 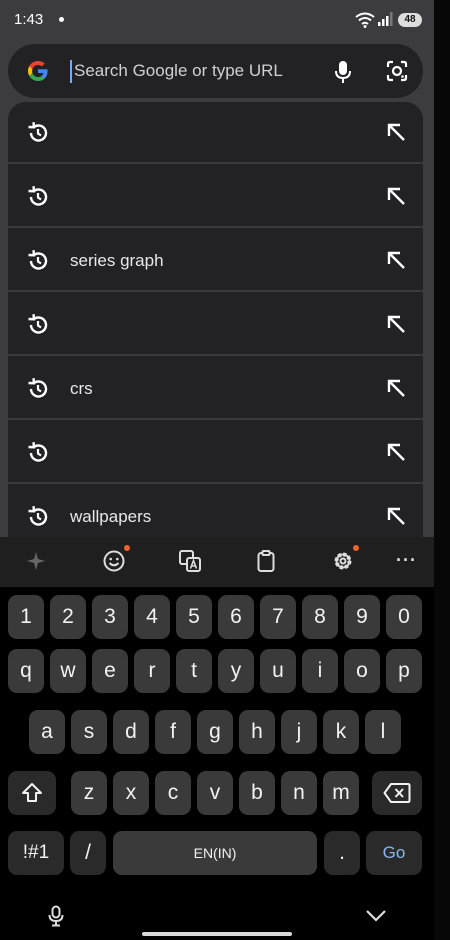 What do you see at coordinates (68, 671) in the screenshot?
I see `key: w` at bounding box center [68, 671].